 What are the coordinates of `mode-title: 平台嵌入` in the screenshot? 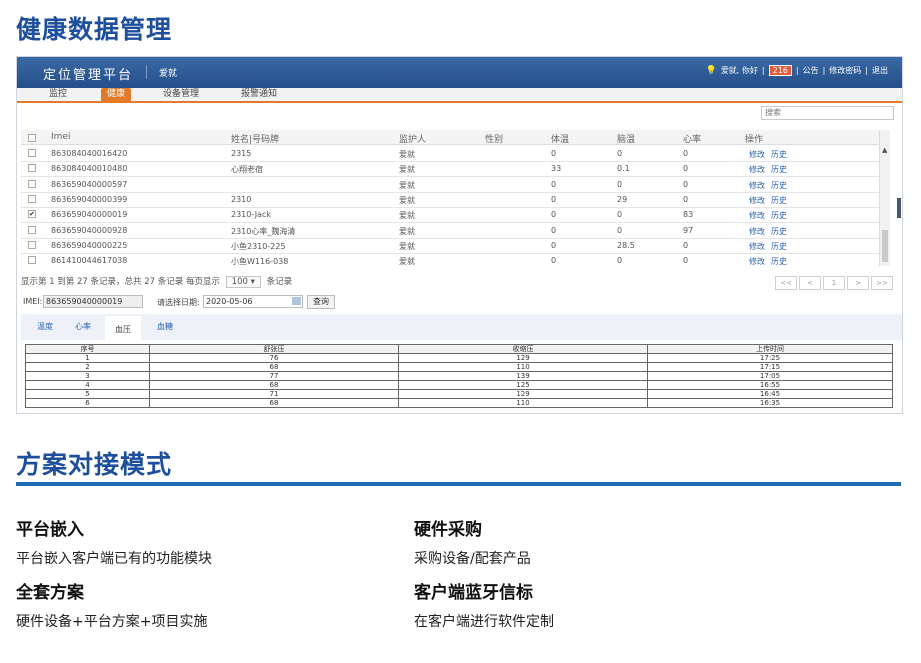 It's located at (50, 530).